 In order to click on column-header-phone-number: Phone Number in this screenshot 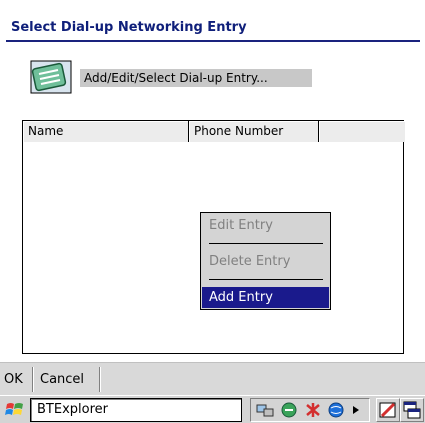, I will do `click(254, 131)`.